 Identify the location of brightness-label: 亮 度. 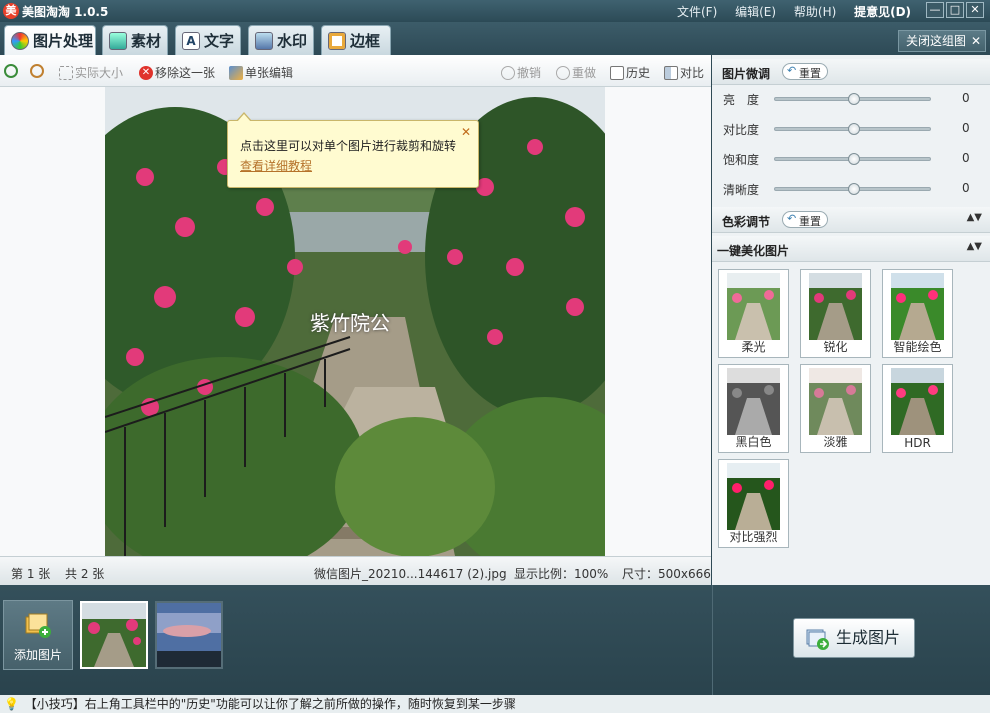
(741, 100).